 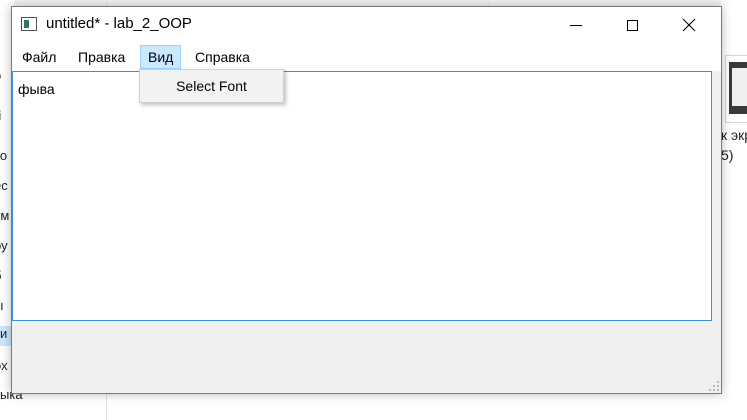 I want to click on menu-view: Вид, so click(x=161, y=57).